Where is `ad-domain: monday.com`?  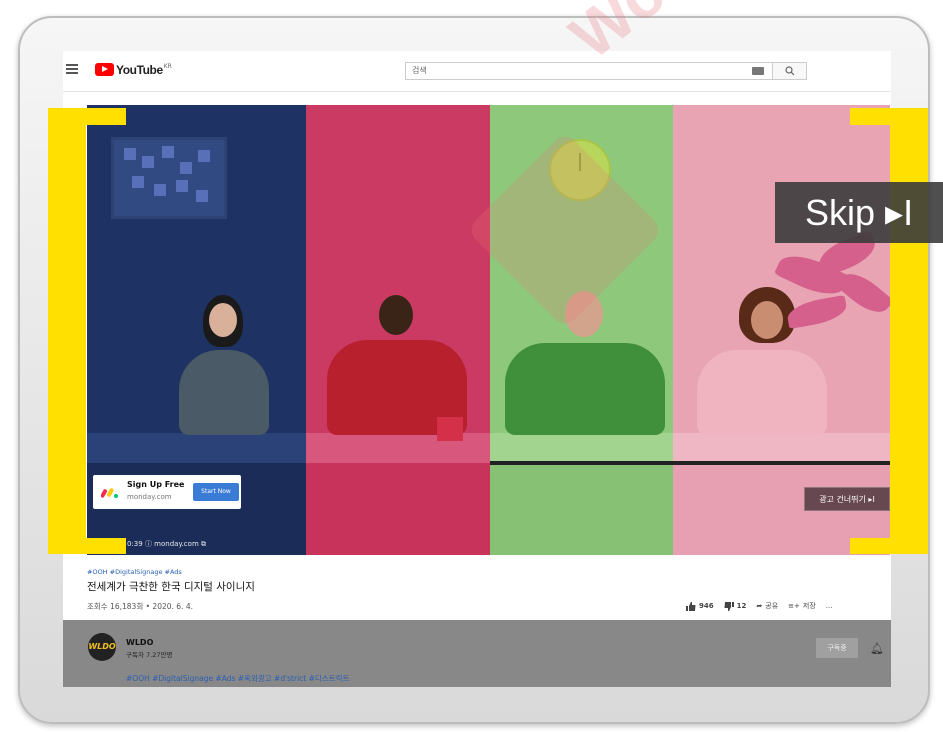
ad-domain: monday.com is located at coordinates (149, 497).